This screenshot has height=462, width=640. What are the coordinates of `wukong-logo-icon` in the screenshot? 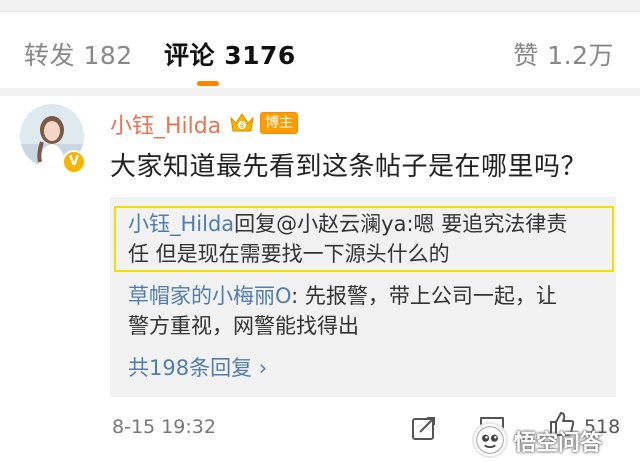 It's located at (490, 440).